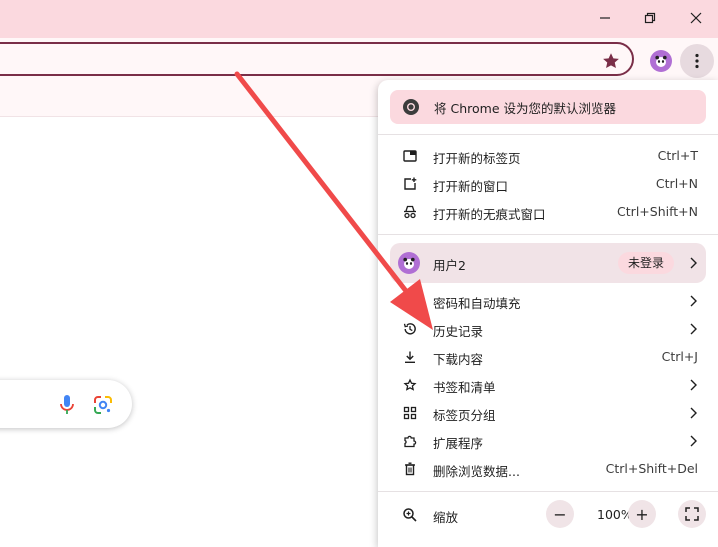 The height and width of the screenshot is (547, 718). Describe the element at coordinates (446, 517) in the screenshot. I see `zoom-label: 缩放` at that location.